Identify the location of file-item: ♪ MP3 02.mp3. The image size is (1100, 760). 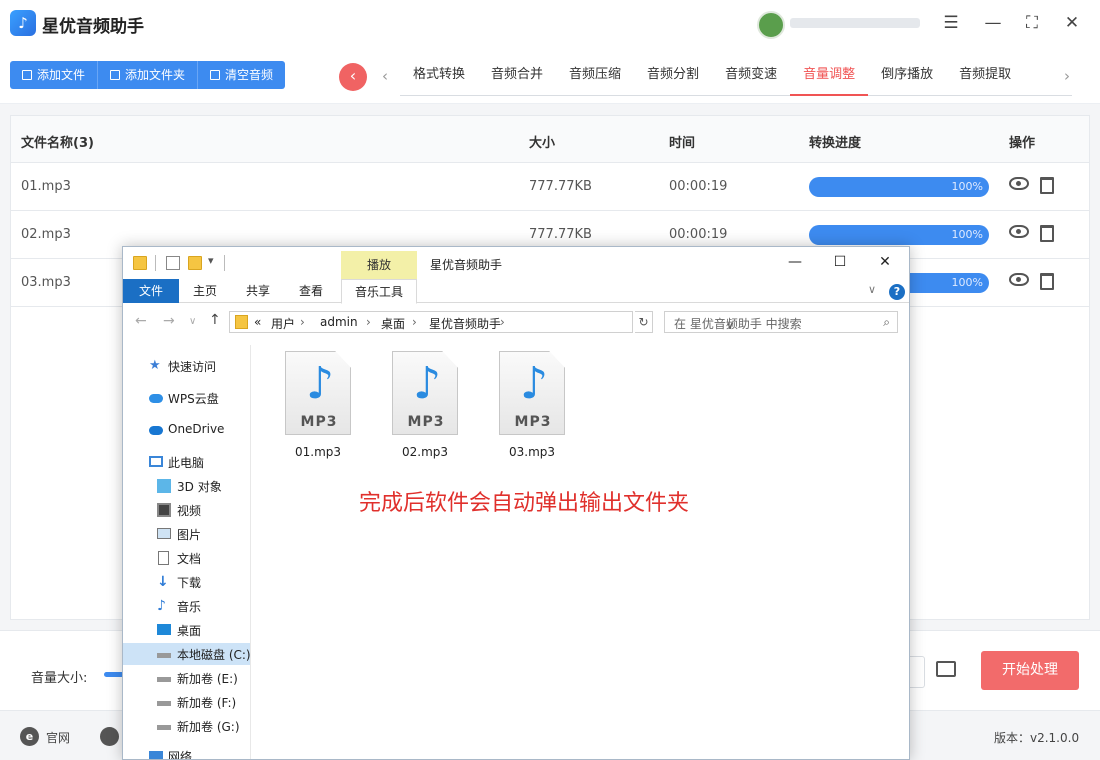
(429, 406).